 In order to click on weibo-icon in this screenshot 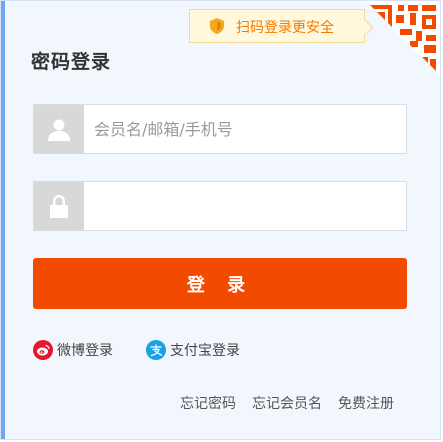, I will do `click(43, 350)`.